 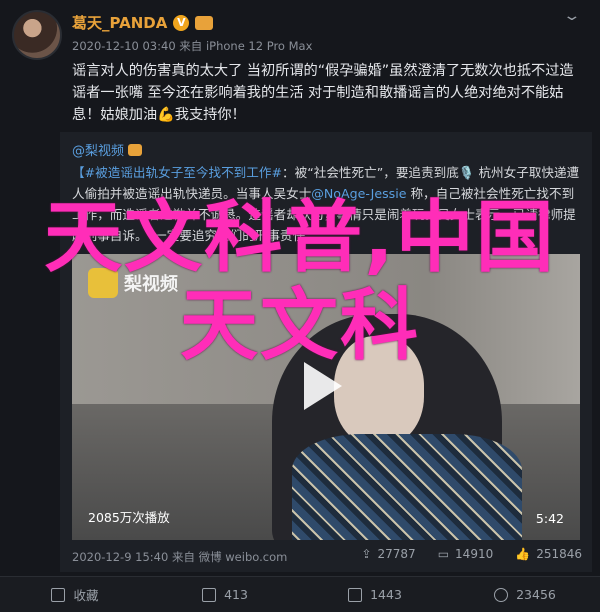 I want to click on retweet-like-count: 251846, so click(x=559, y=554).